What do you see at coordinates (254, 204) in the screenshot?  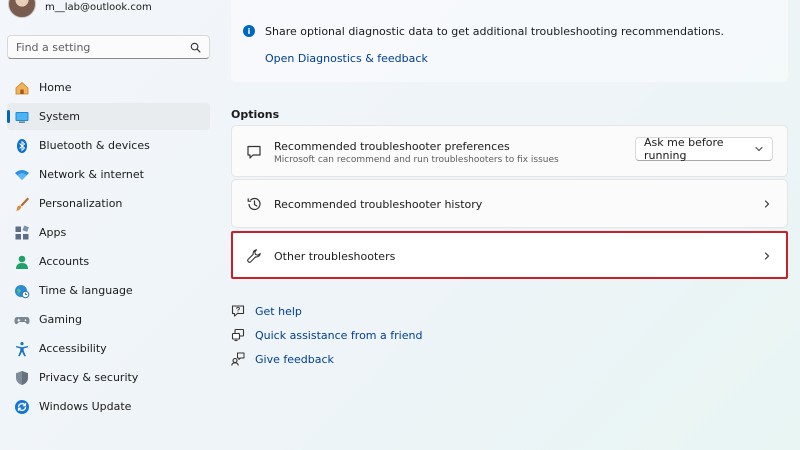 I see `history-icon` at bounding box center [254, 204].